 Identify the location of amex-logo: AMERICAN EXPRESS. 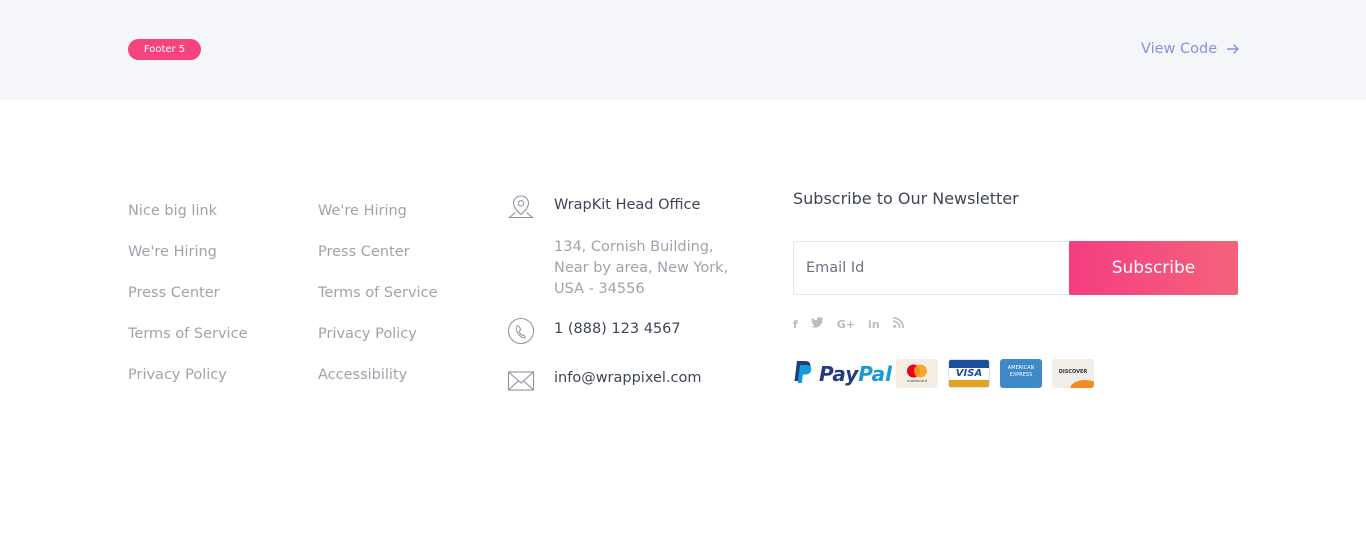
(1021, 373).